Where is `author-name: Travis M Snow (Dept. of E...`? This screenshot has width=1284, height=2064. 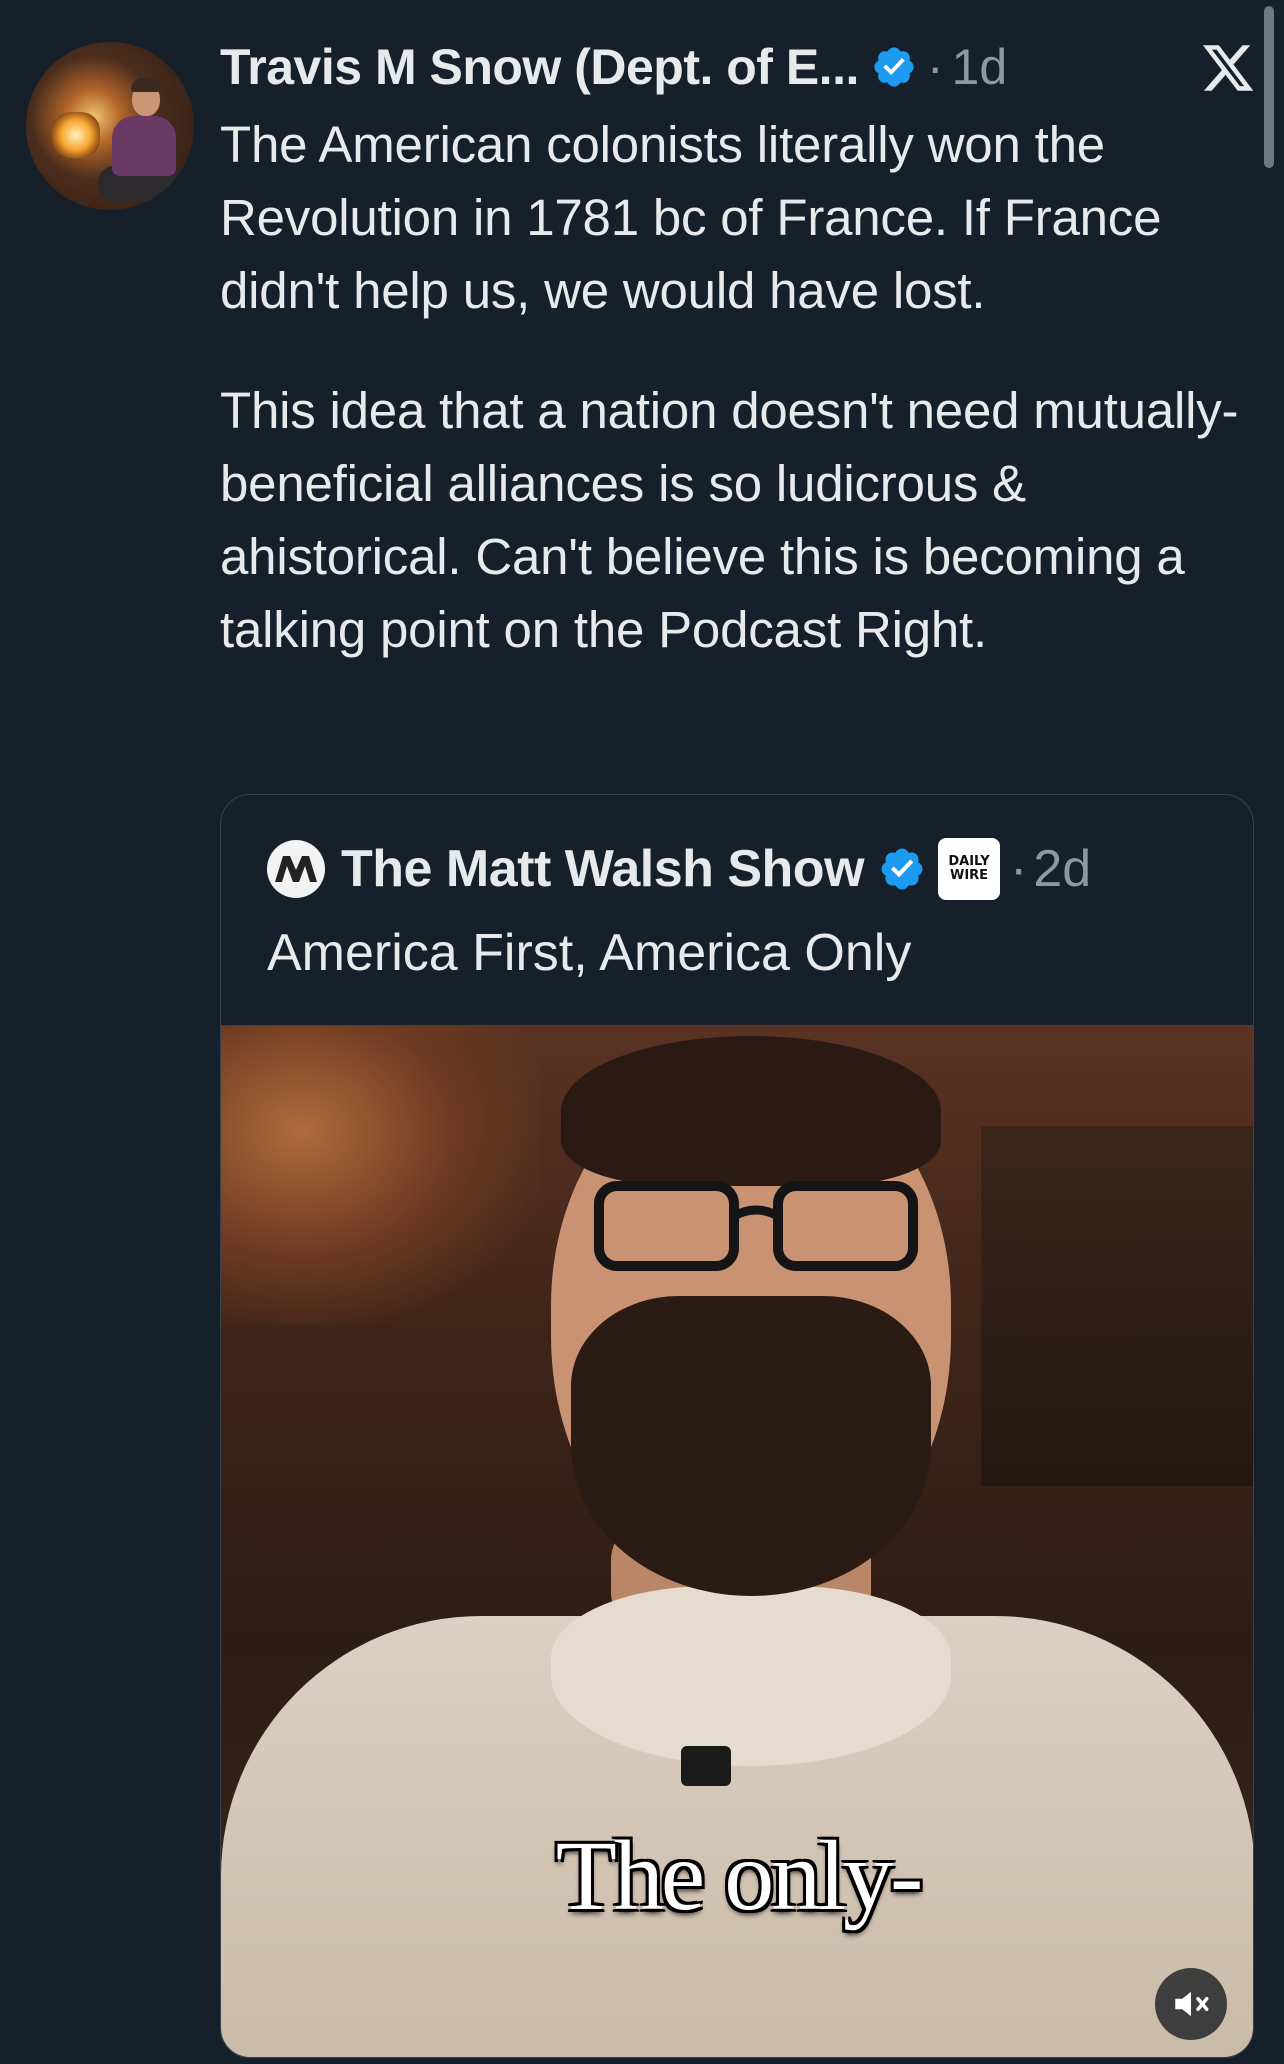 author-name: Travis M Snow (Dept. of E... is located at coordinates (539, 67).